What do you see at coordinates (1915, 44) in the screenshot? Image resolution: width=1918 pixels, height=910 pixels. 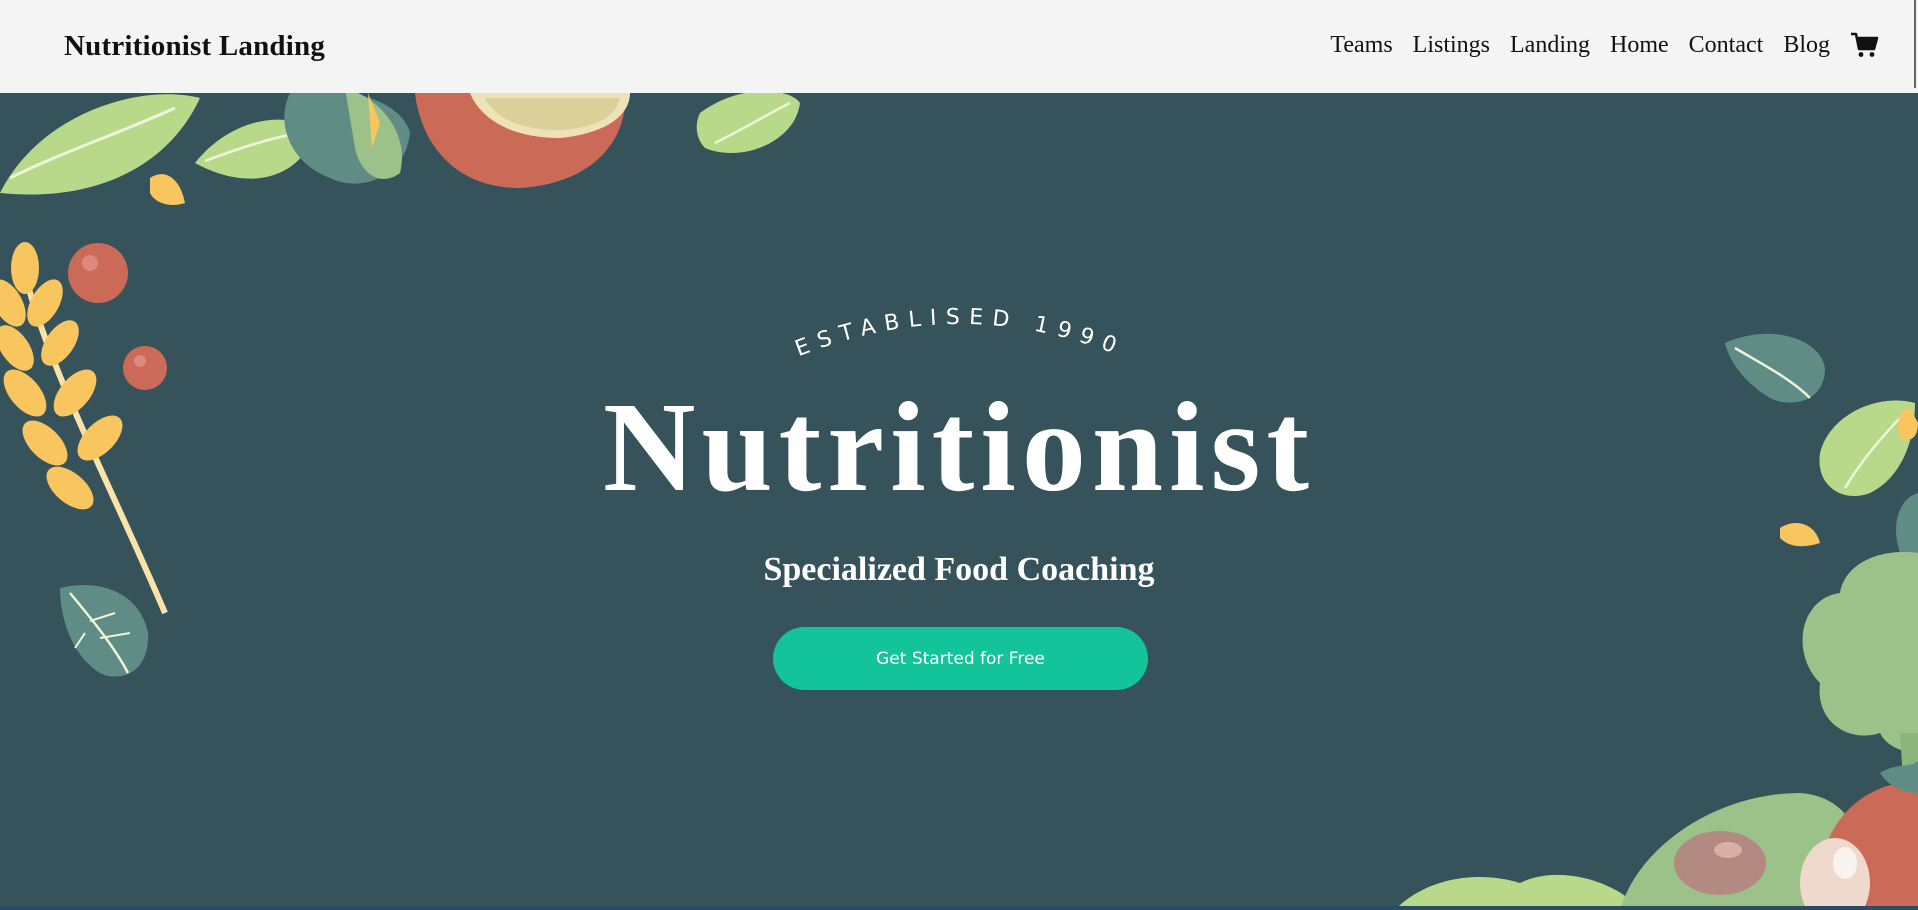 I see `scrollbar` at bounding box center [1915, 44].